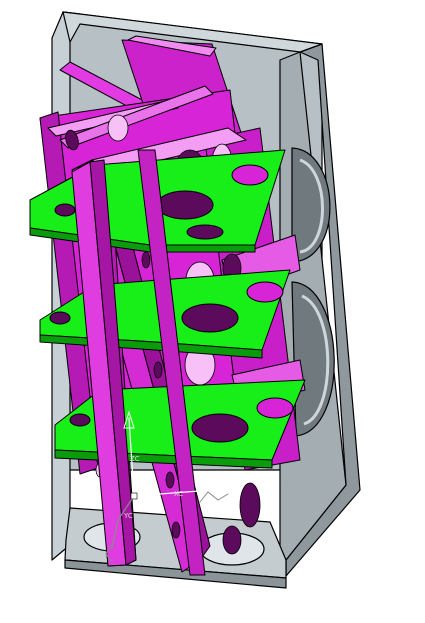 The width and height of the screenshot is (425, 623). Describe the element at coordinates (179, 494) in the screenshot. I see `triad-x-label: XC` at that location.